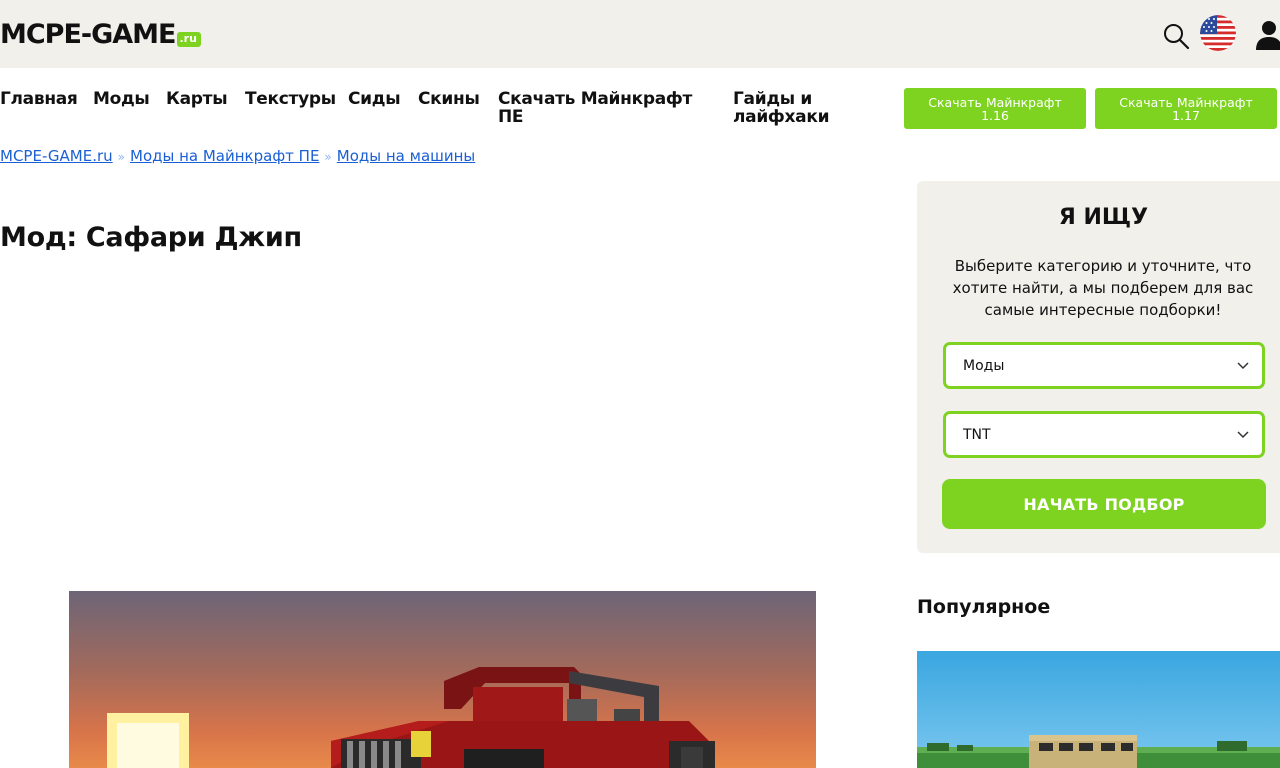  What do you see at coordinates (995, 102) in the screenshot?
I see `download-116-line1: Скачать Майнкрафт` at bounding box center [995, 102].